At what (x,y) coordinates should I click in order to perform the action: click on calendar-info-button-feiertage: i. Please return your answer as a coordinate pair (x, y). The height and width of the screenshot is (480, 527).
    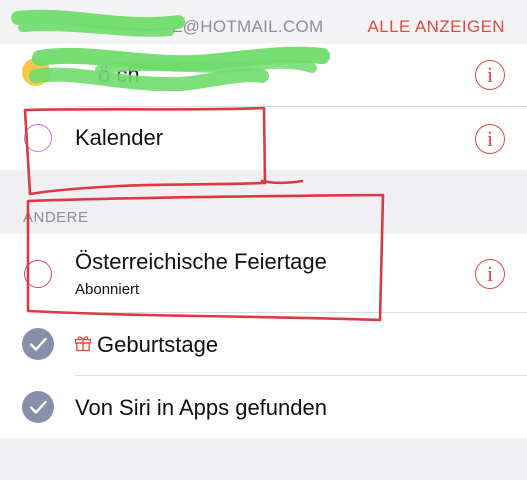
    Looking at the image, I should click on (490, 274).